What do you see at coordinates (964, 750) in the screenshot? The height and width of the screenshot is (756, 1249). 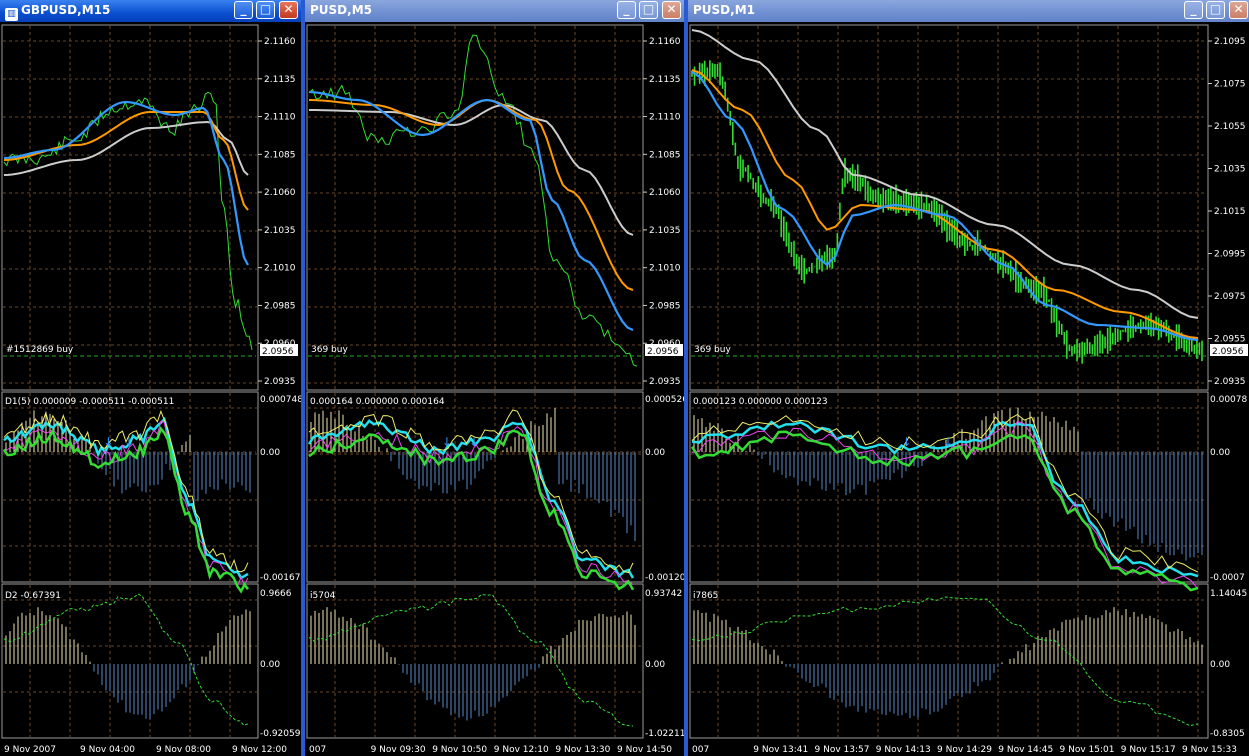 I see `time-label: 9 Nov 14:29` at bounding box center [964, 750].